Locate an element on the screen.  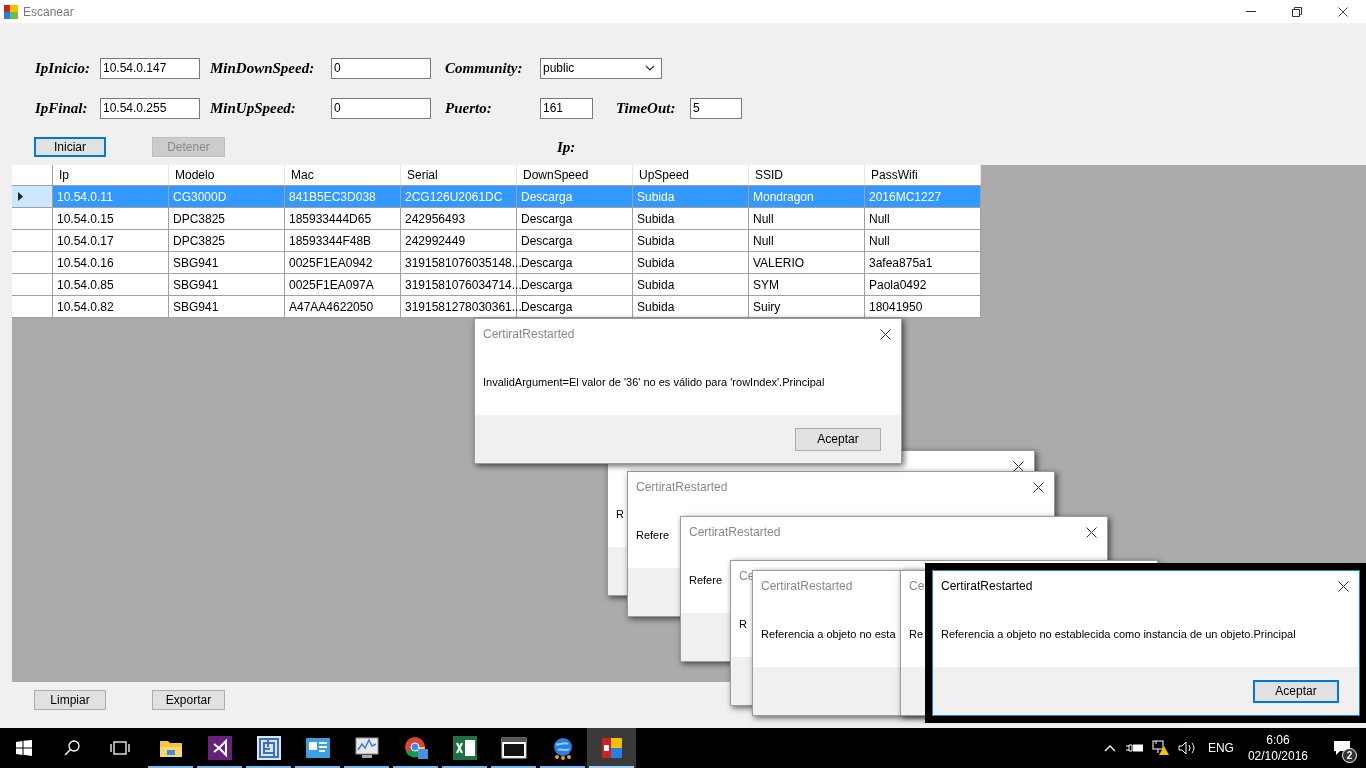
table-cell: 18041950 is located at coordinates (923, 306).